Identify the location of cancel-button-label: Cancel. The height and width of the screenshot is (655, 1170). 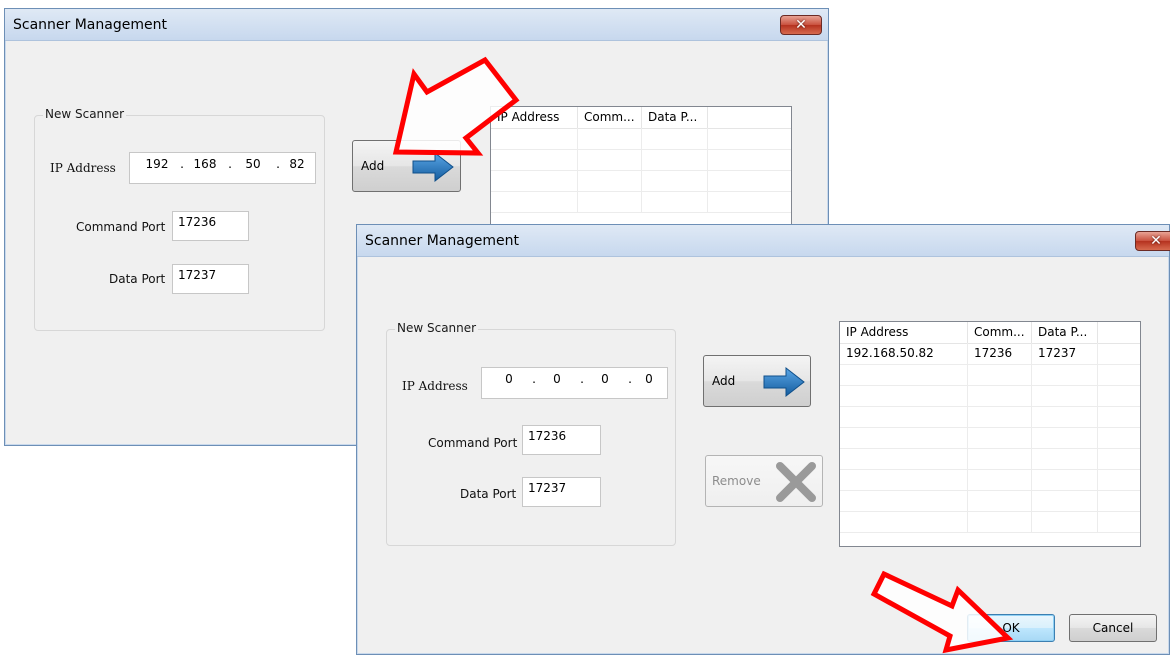
(1113, 628).